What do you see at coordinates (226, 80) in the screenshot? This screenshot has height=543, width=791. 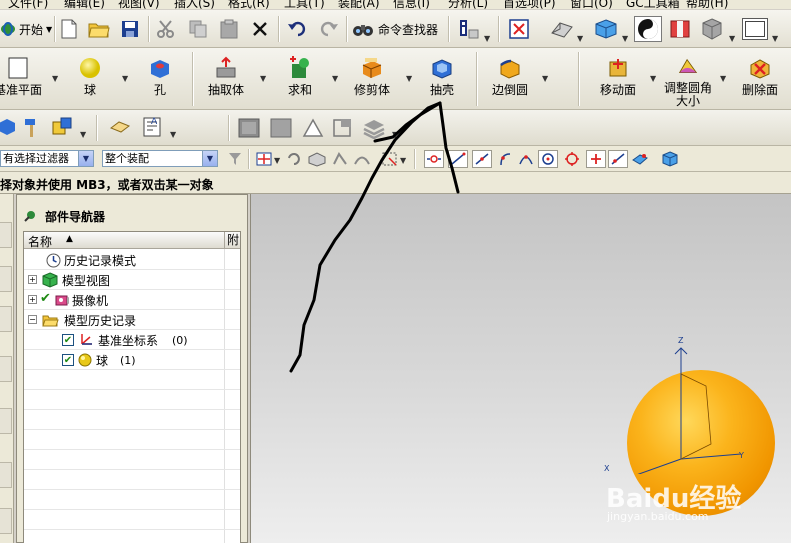 I see `extract-body-button: 抽取体` at bounding box center [226, 80].